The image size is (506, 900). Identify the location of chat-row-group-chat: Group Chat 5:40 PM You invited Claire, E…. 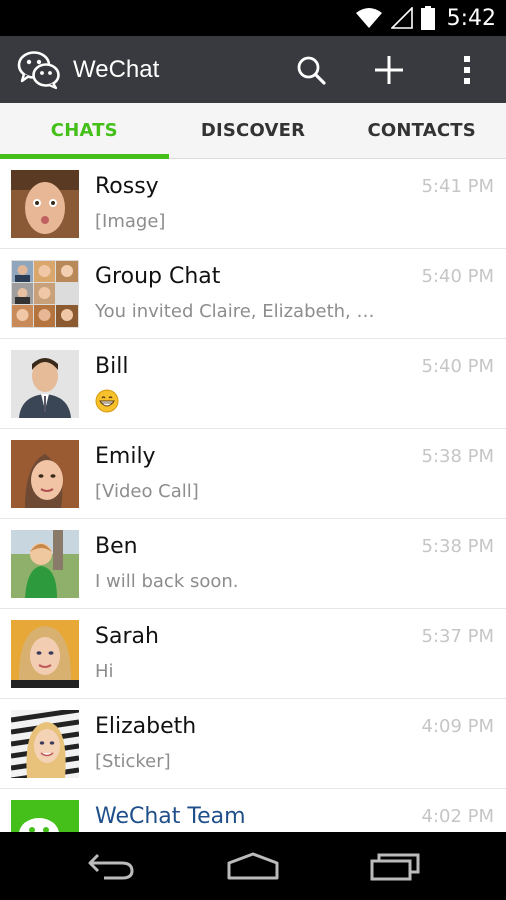
(253, 294).